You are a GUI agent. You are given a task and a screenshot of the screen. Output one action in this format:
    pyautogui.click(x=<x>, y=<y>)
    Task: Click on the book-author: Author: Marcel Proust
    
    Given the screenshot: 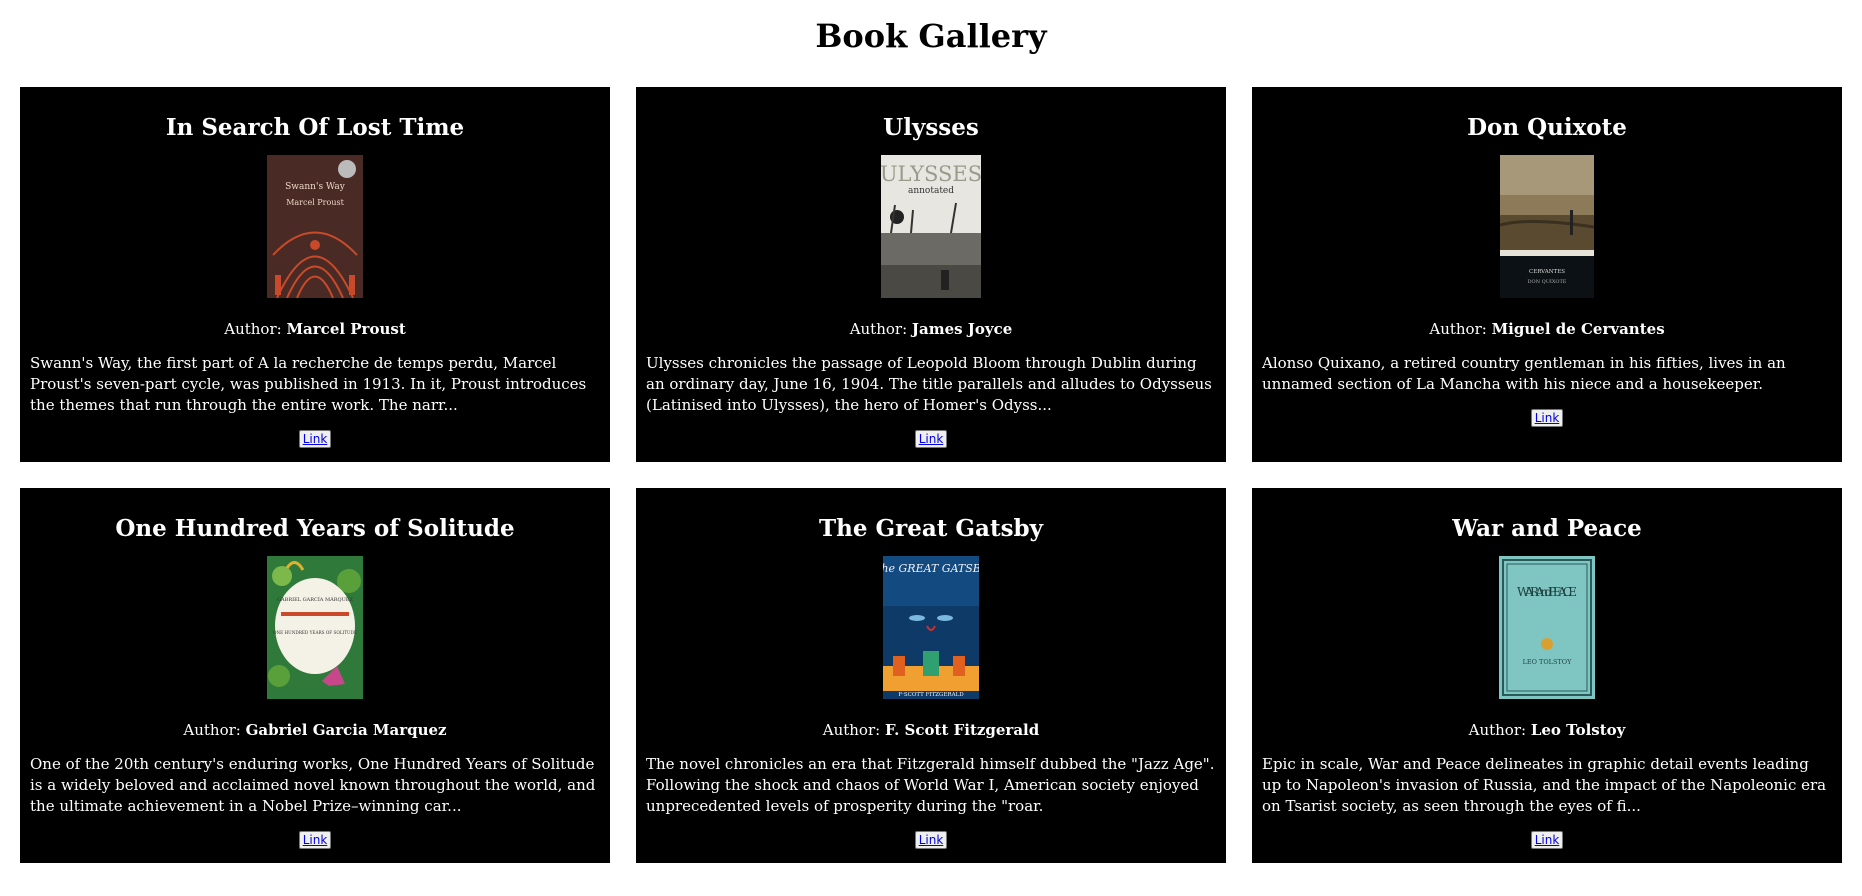 What is the action you would take?
    pyautogui.click(x=315, y=329)
    